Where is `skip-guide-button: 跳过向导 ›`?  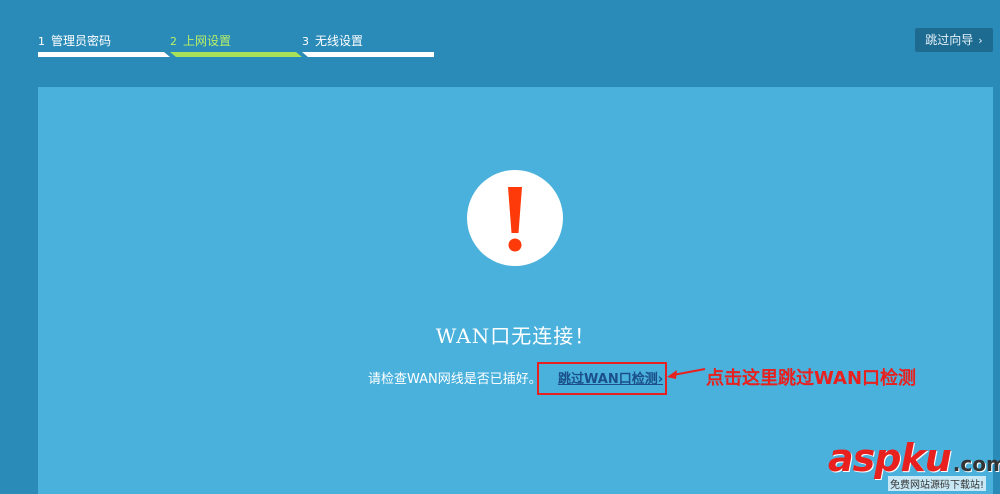
skip-guide-button: 跳过向导 › is located at coordinates (954, 40).